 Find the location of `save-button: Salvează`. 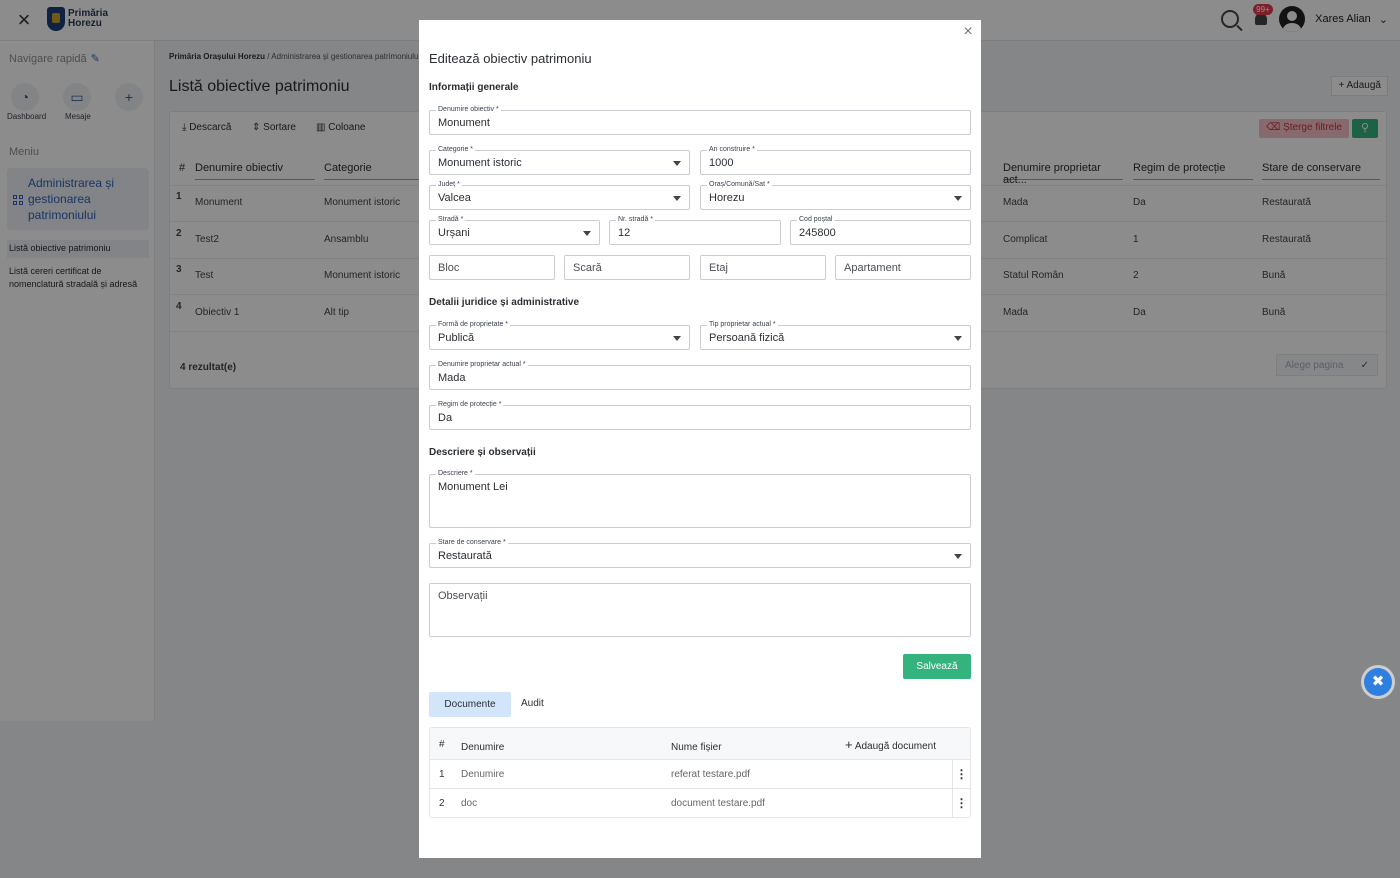

save-button: Salvează is located at coordinates (937, 666).